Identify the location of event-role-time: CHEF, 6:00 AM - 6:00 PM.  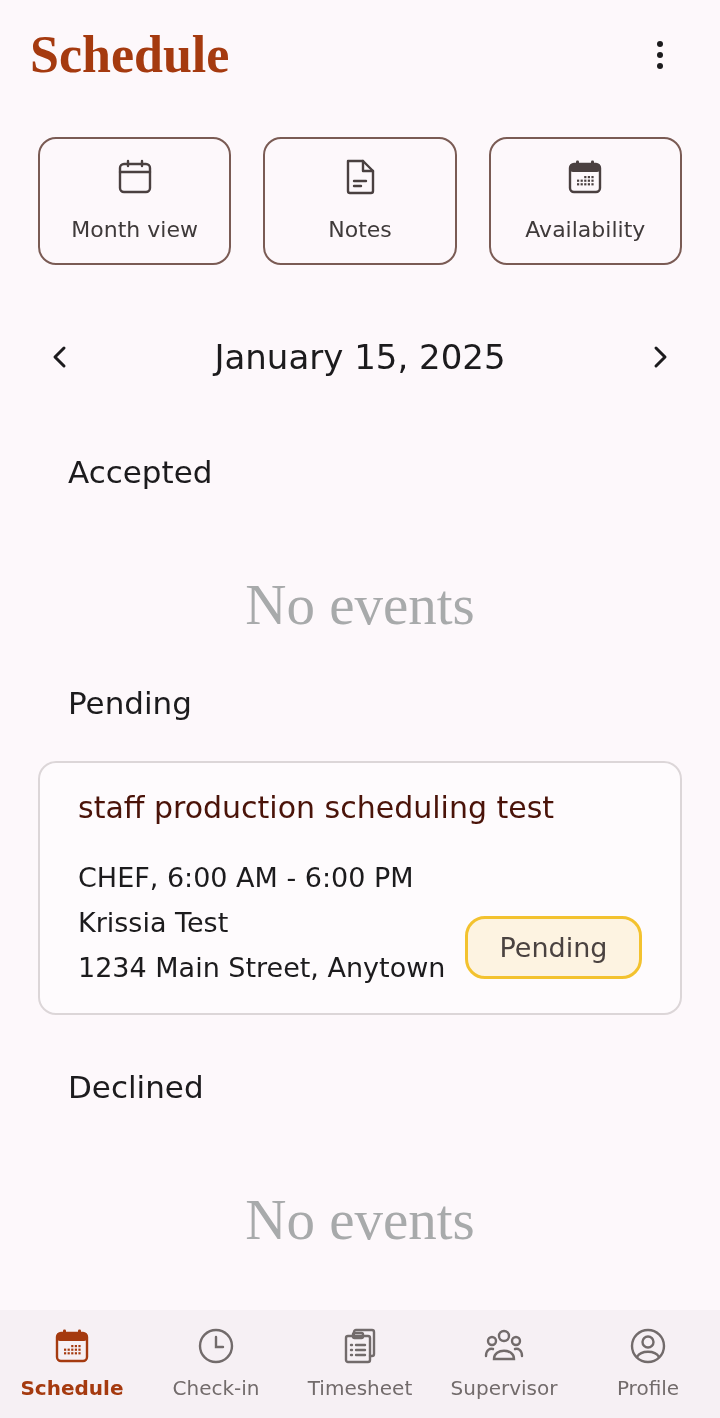
(246, 878).